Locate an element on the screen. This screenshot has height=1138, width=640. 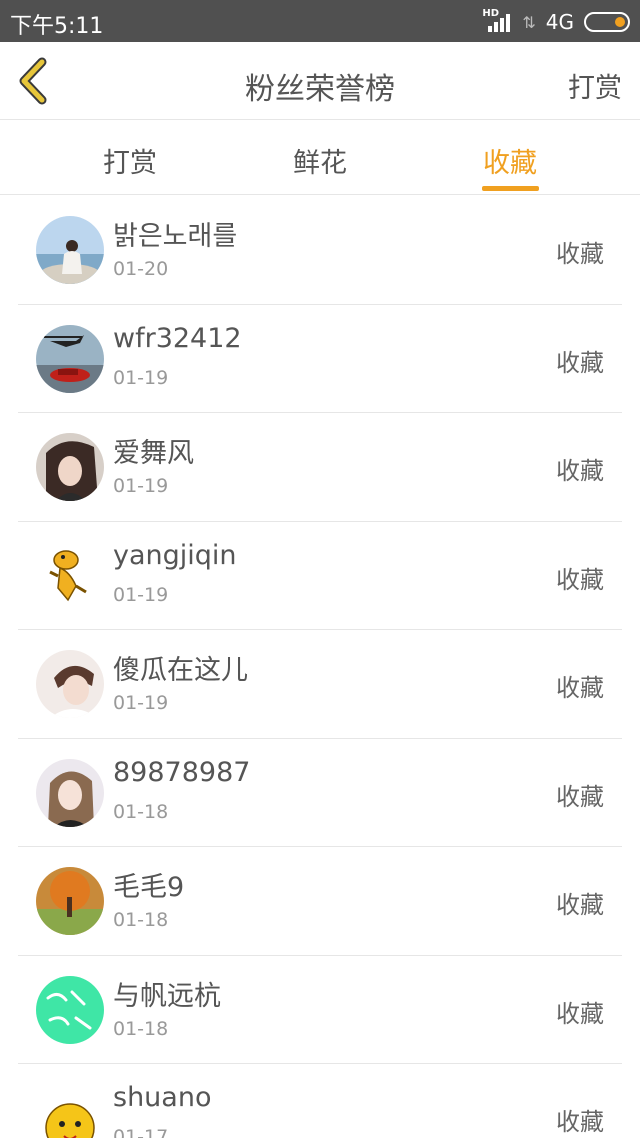
fan-name: 毛毛9 is located at coordinates (149, 887).